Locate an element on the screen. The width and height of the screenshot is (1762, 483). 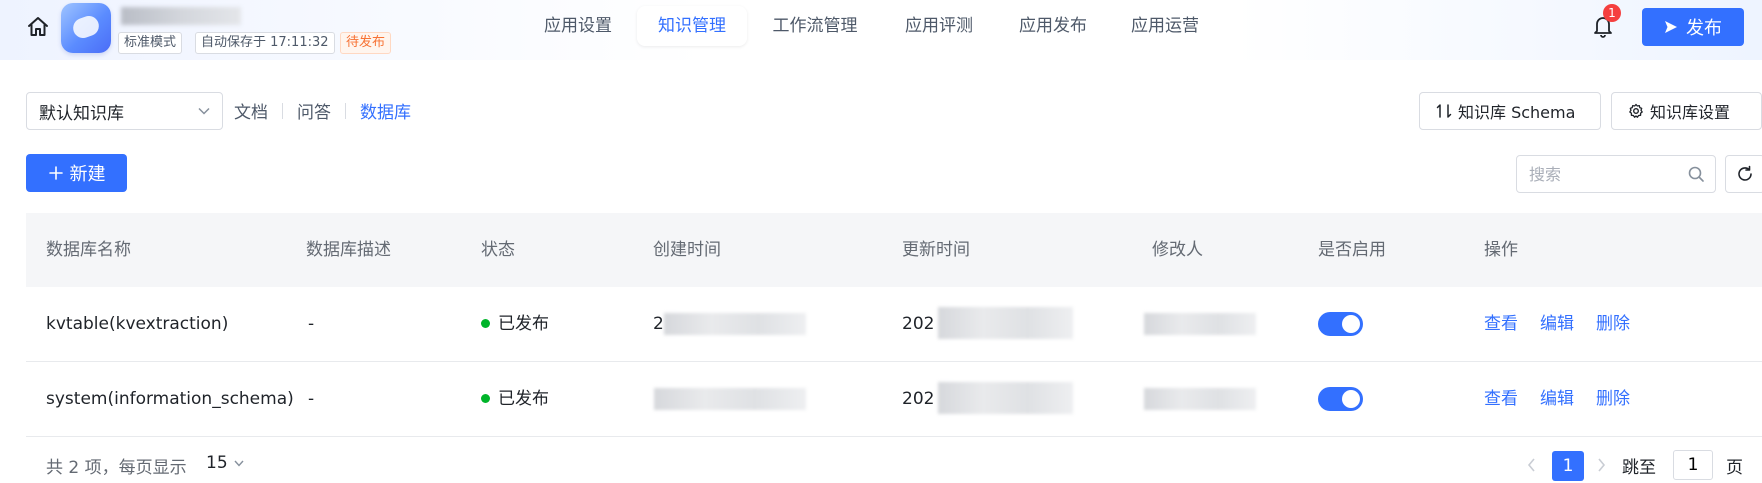
app-logo is located at coordinates (86, 28).